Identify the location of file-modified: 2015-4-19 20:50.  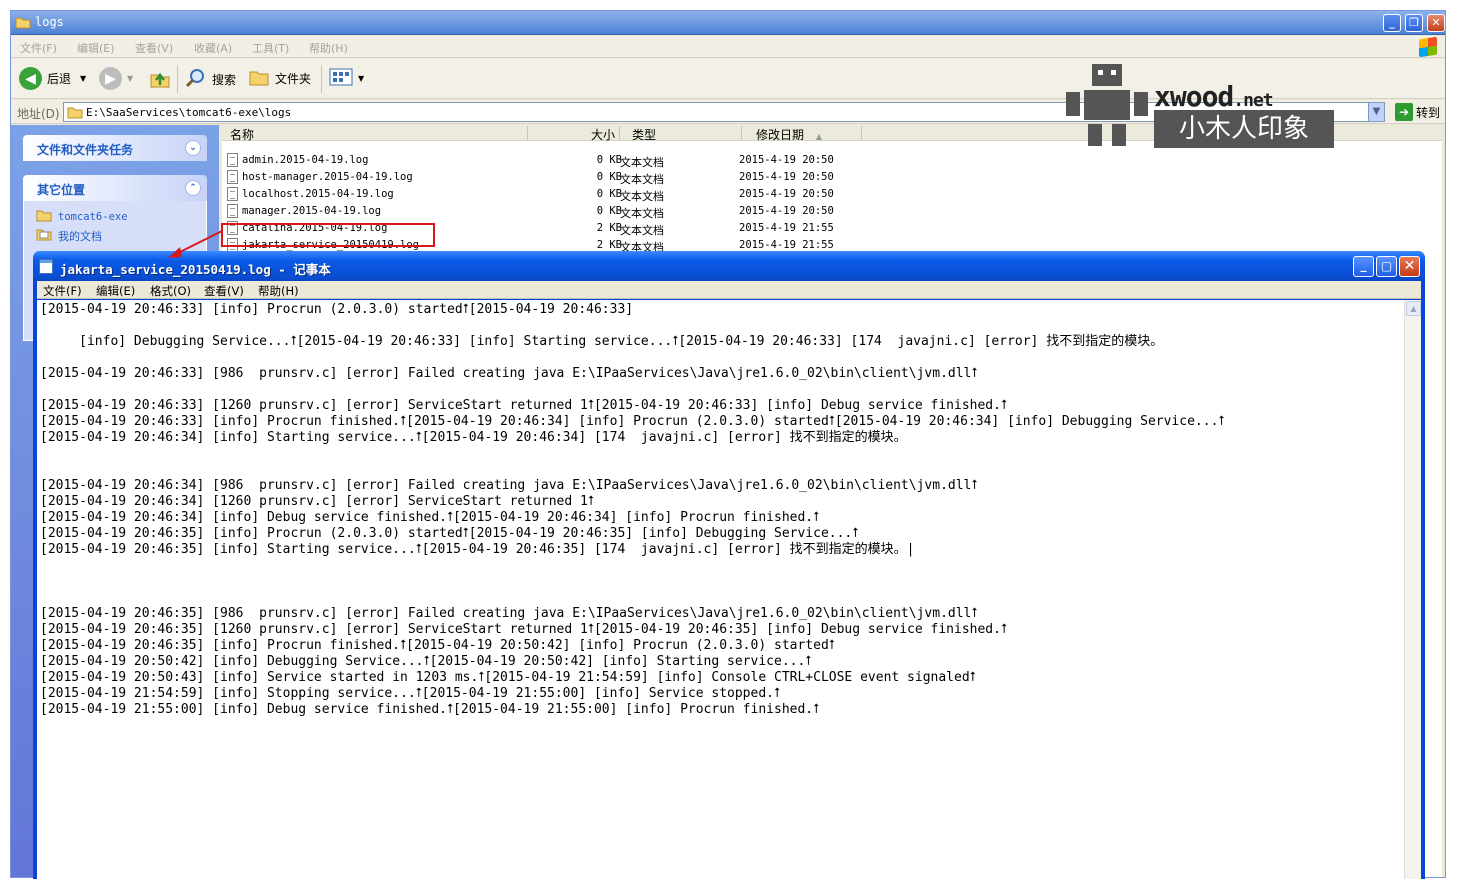
(786, 194).